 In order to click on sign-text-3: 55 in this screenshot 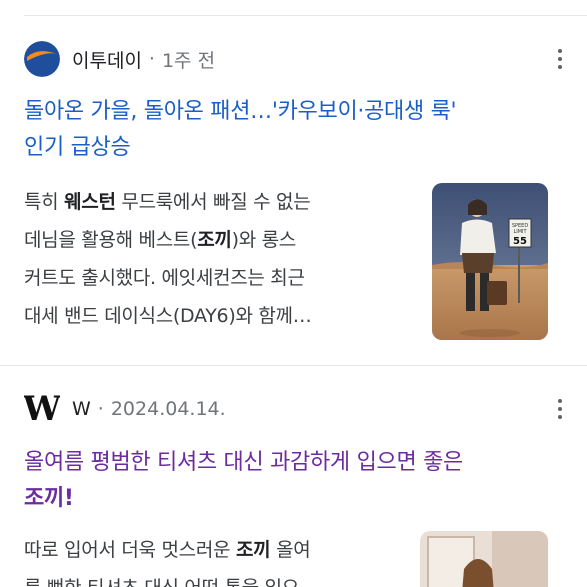, I will do `click(520, 241)`.